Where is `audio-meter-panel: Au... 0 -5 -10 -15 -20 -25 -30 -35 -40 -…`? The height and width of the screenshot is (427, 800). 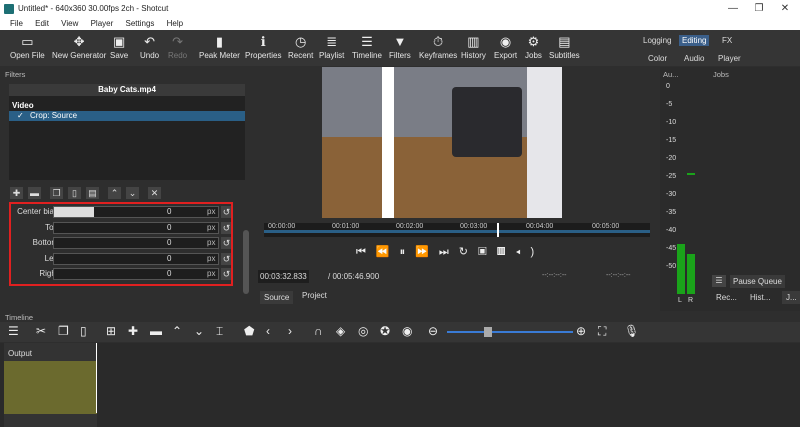
audio-meter-panel: Au... 0 -5 -10 -15 -20 -25 -30 -35 -40 -… is located at coordinates (685, 189).